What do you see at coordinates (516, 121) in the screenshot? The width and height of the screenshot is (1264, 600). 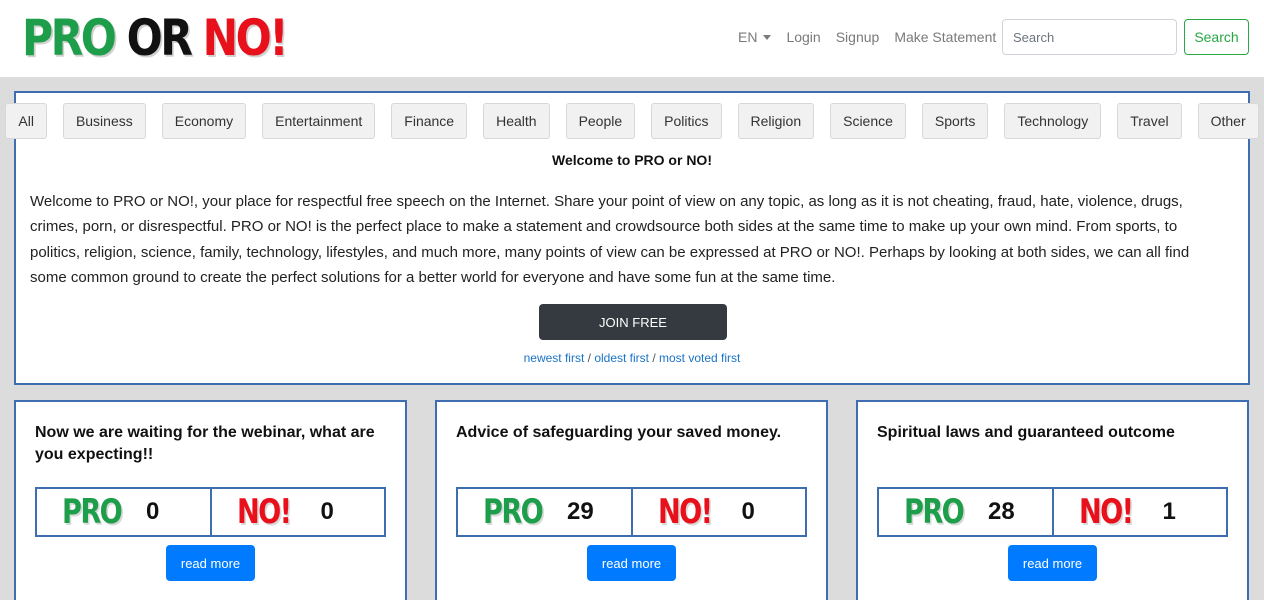 I see `category-button-health: Health` at bounding box center [516, 121].